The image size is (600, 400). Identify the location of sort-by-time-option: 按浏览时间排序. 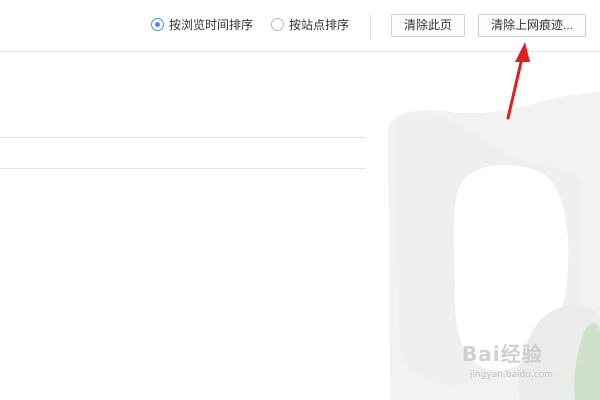
(202, 24).